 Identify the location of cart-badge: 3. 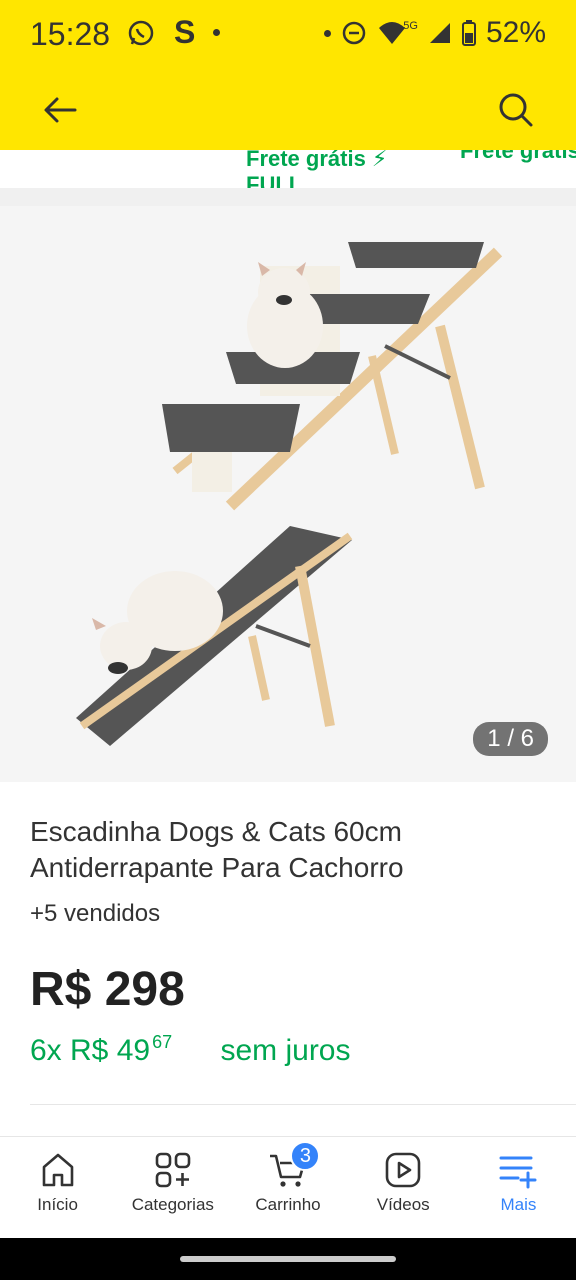
(305, 1156).